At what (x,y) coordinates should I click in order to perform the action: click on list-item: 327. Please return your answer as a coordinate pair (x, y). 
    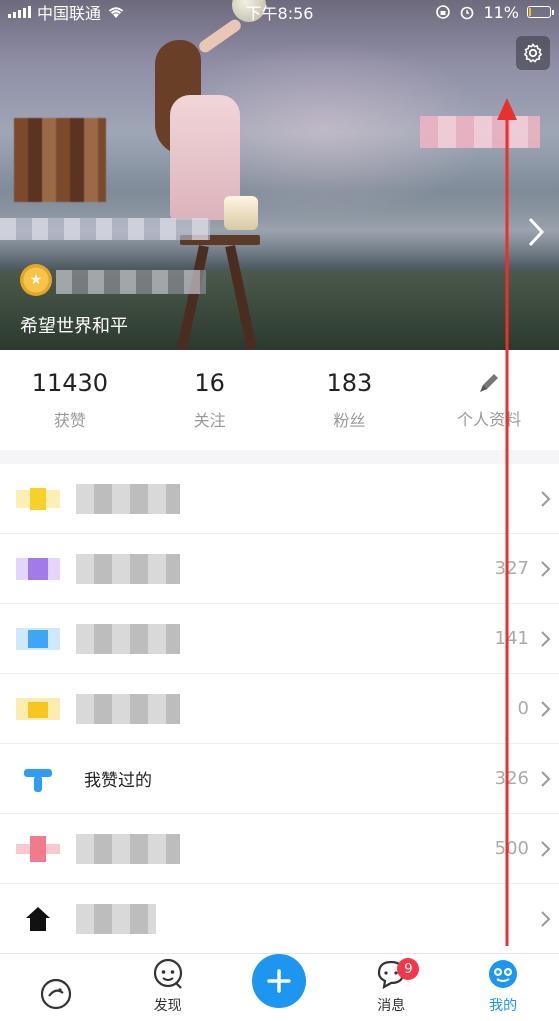
    Looking at the image, I should click on (279, 569).